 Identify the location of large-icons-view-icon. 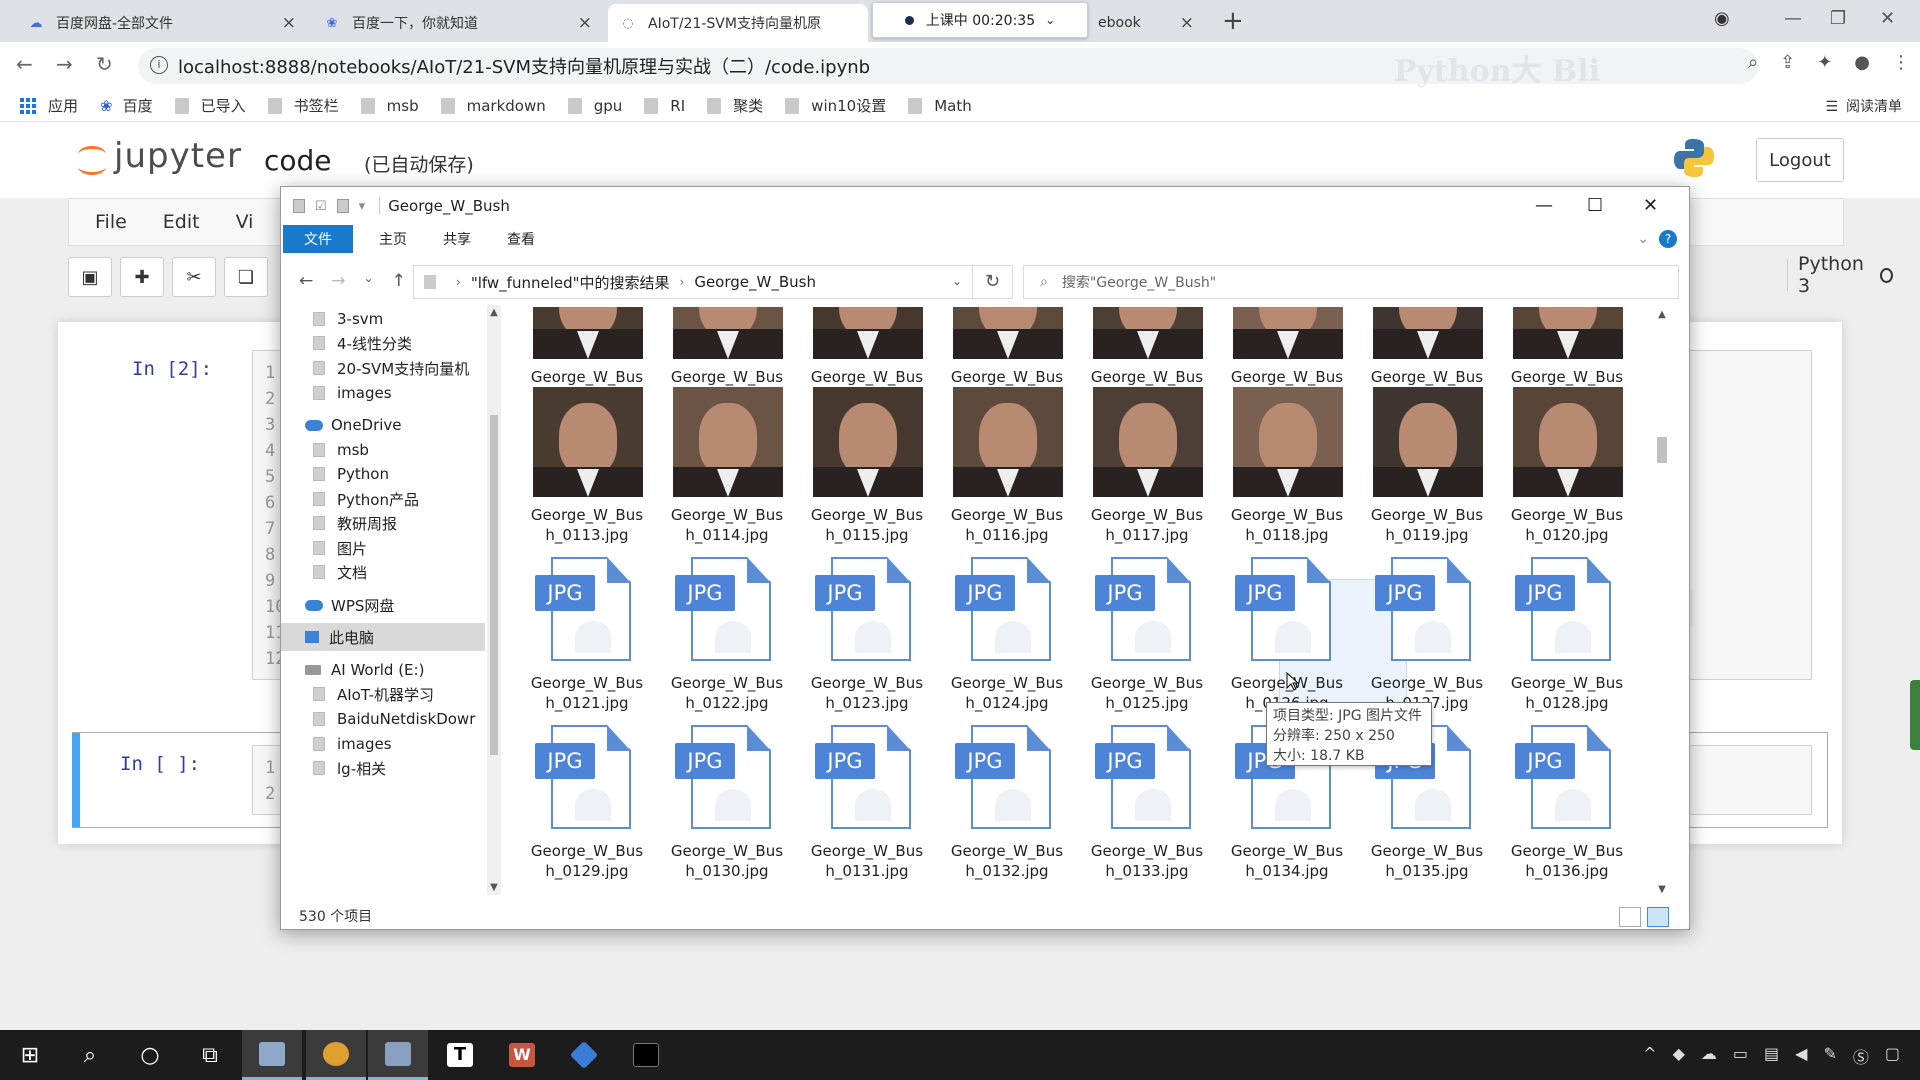
(1658, 917).